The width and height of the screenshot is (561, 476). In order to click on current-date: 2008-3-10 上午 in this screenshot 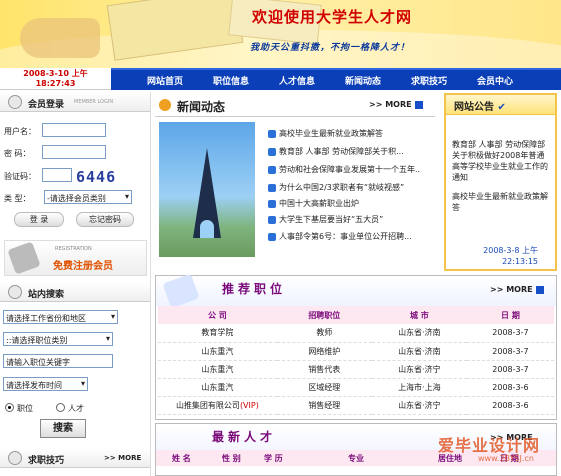, I will do `click(55, 73)`.